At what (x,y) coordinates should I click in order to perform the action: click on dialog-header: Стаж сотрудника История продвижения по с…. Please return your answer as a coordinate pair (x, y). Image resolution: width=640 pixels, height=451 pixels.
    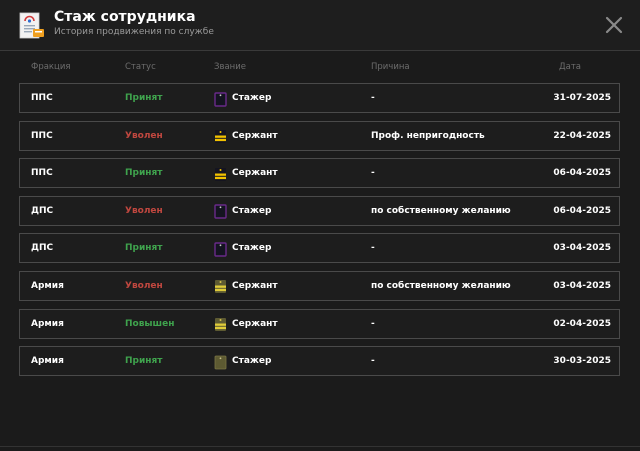
    Looking at the image, I should click on (320, 25).